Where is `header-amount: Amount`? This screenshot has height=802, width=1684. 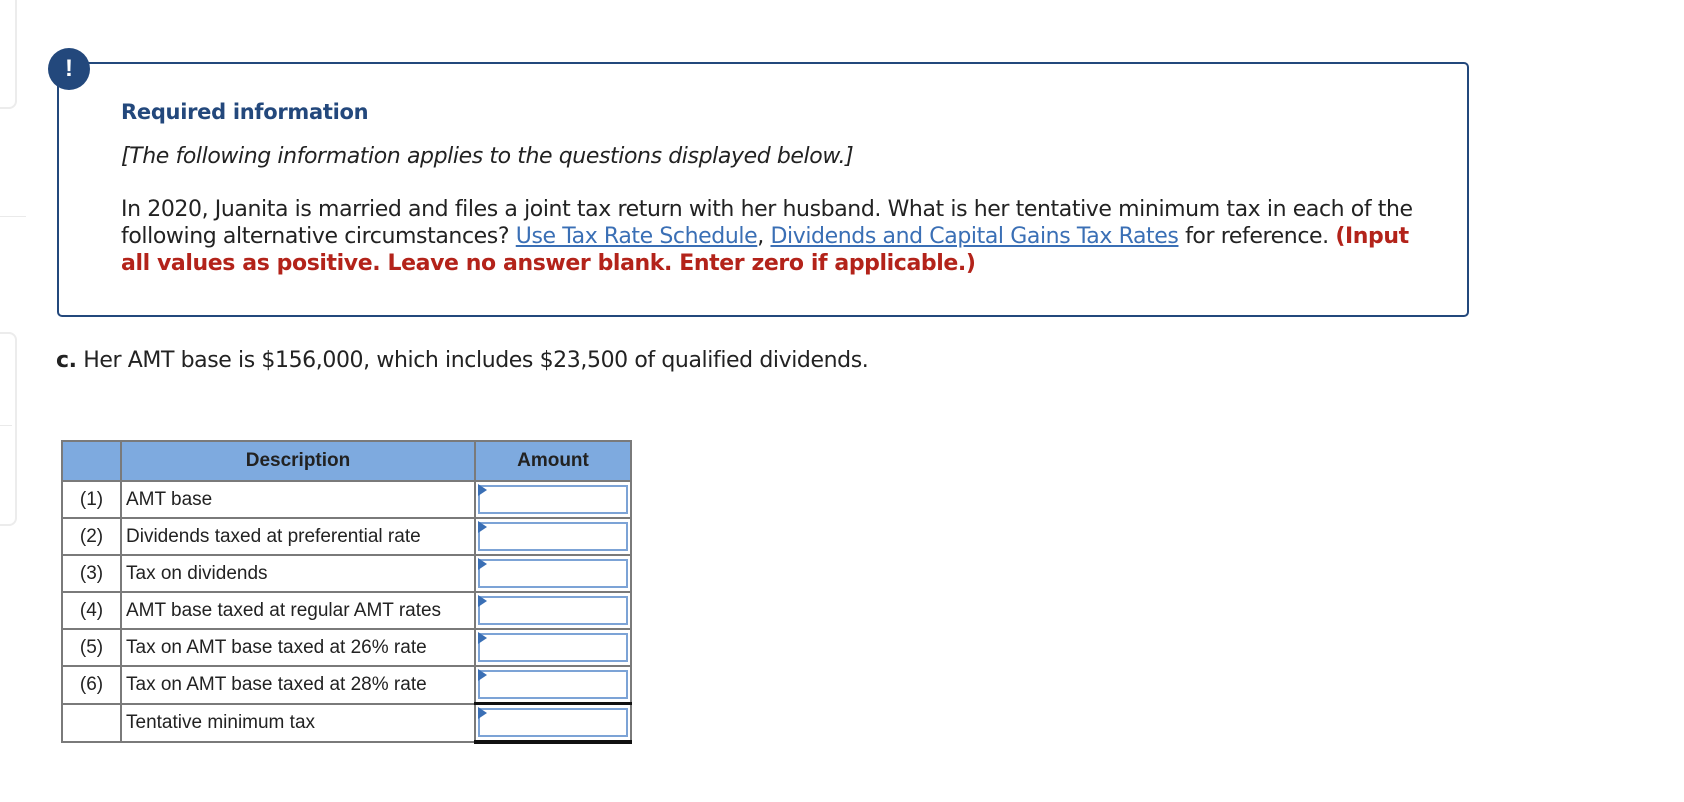 header-amount: Amount is located at coordinates (553, 461).